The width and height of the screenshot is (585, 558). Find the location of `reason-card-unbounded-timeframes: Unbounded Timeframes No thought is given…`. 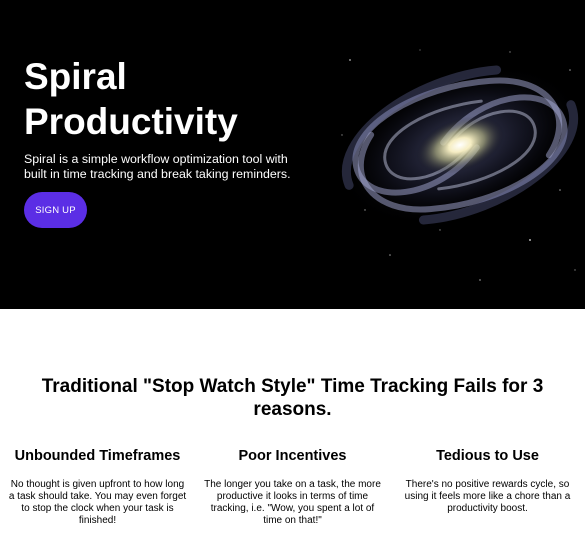

reason-card-unbounded-timeframes: Unbounded Timeframes No thought is given… is located at coordinates (97, 487).